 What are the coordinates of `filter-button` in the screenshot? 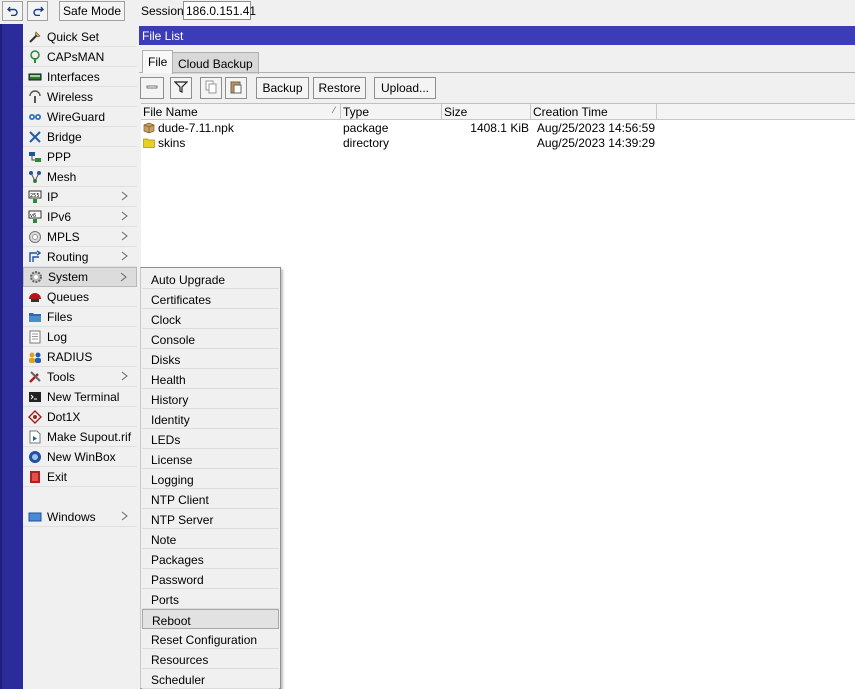 It's located at (181, 88).